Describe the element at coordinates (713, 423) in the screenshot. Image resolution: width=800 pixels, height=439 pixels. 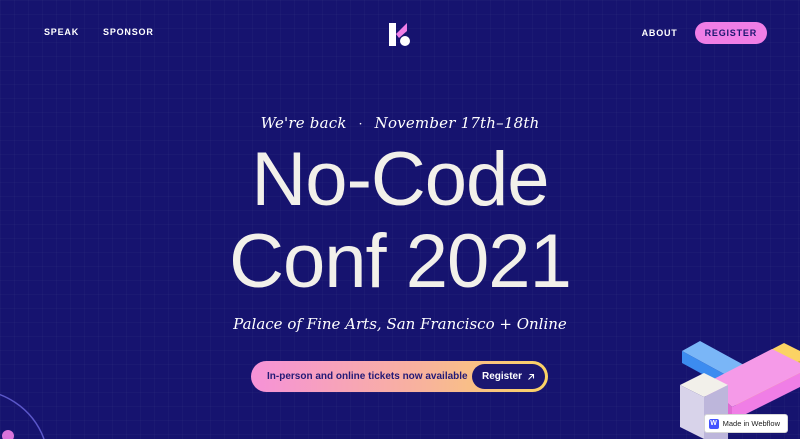
I see `webflow-logo-icon: W` at that location.